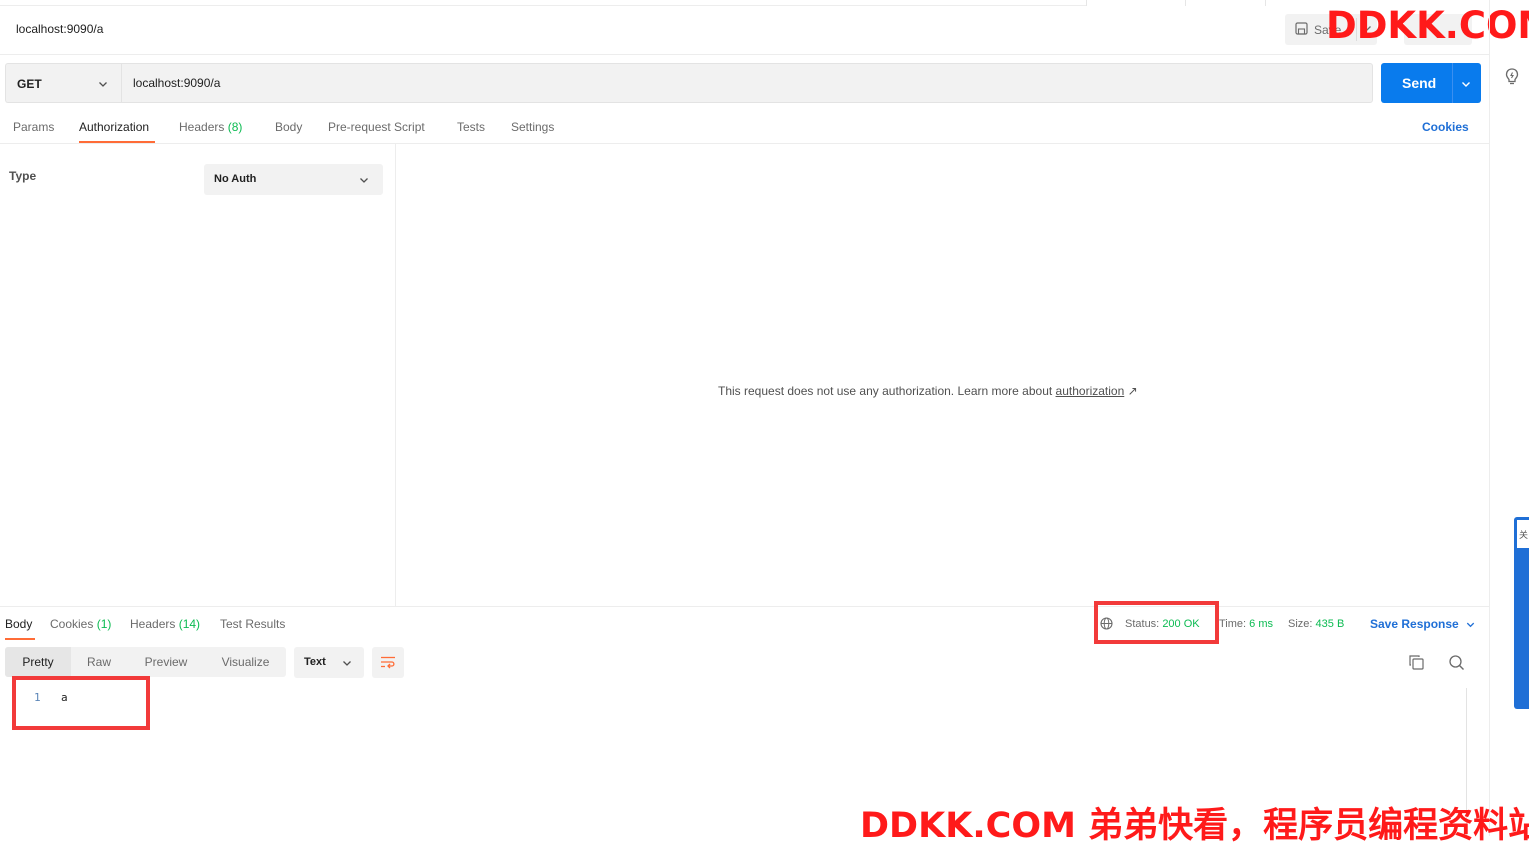 Image resolution: width=1529 pixels, height=848 pixels. I want to click on active-response-tab-indicator, so click(20, 639).